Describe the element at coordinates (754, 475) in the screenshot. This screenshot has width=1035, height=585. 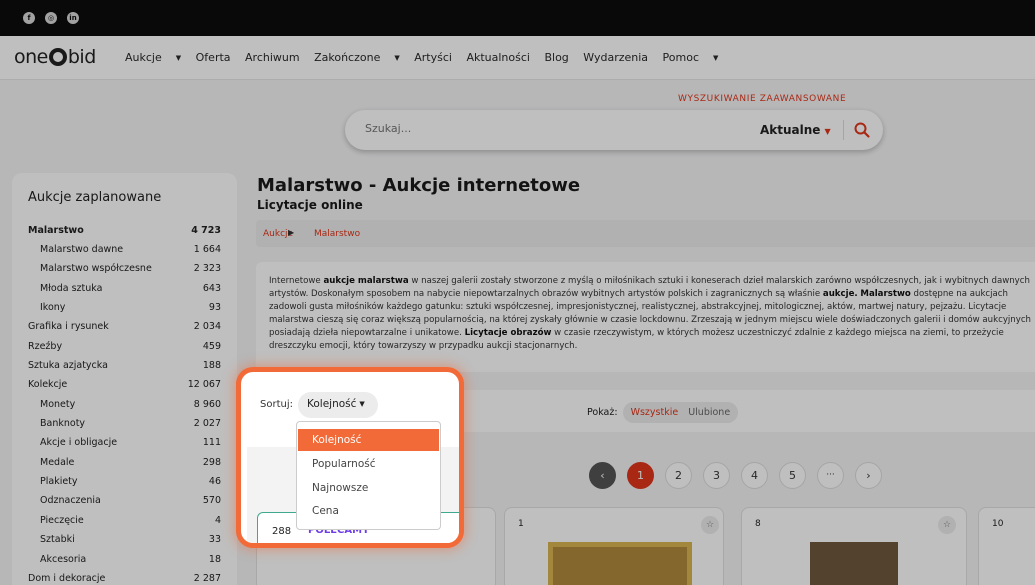
I see `page-4: 4` at that location.